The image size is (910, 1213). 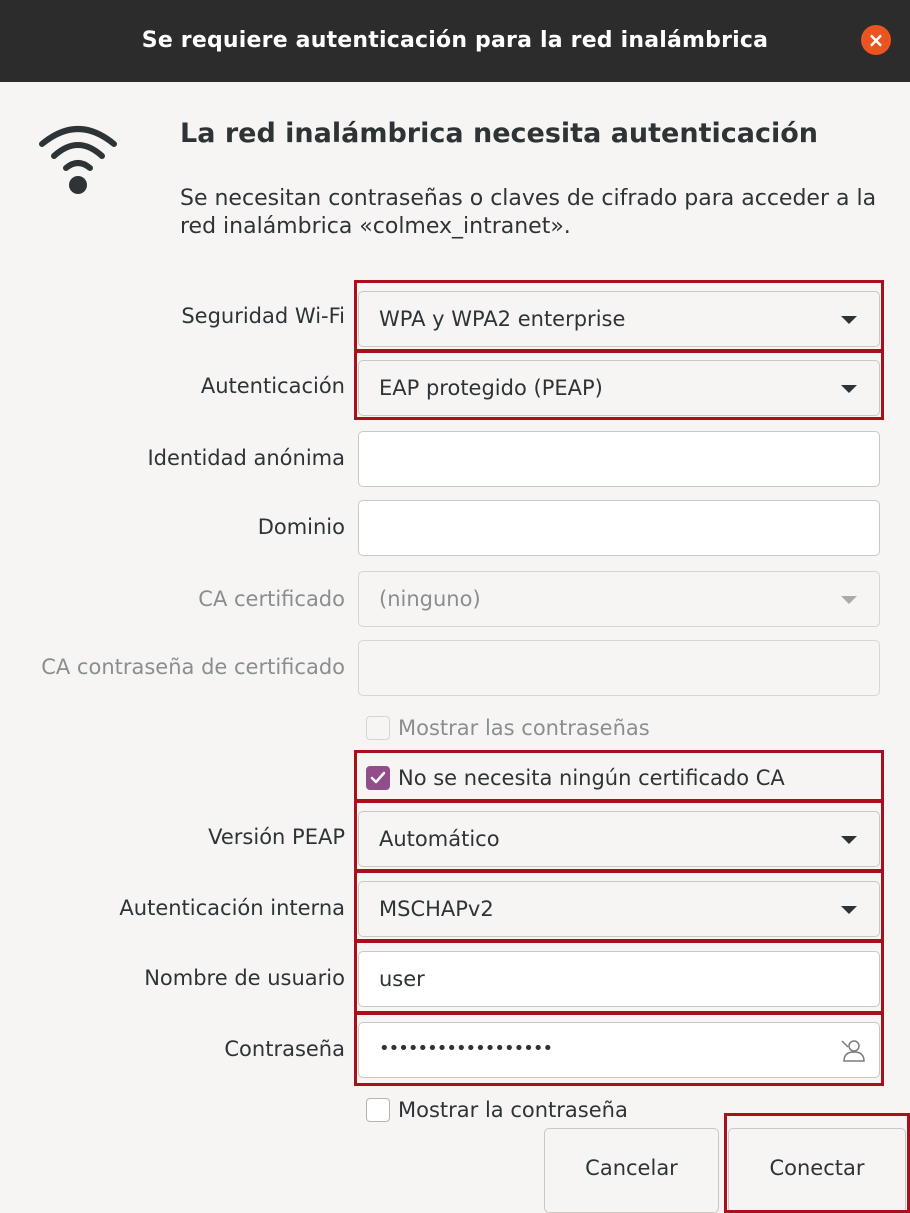 I want to click on show-passwords-checkbox, so click(x=378, y=728).